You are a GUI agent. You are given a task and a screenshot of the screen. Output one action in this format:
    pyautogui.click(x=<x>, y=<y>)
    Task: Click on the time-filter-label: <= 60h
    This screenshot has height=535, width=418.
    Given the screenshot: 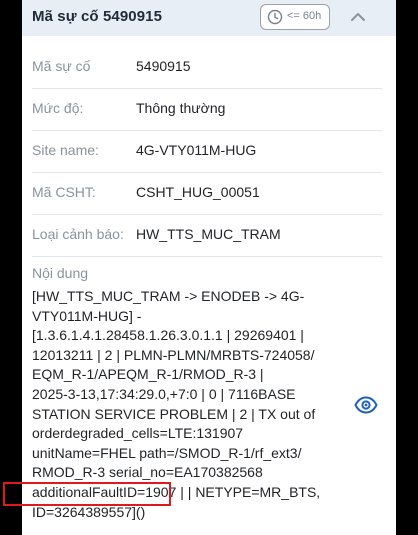 What is the action you would take?
    pyautogui.click(x=304, y=16)
    